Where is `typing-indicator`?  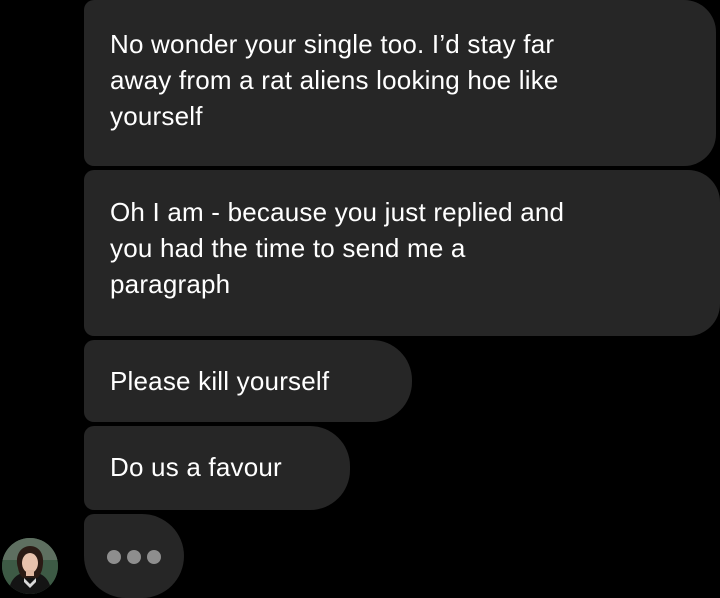 typing-indicator is located at coordinates (134, 556).